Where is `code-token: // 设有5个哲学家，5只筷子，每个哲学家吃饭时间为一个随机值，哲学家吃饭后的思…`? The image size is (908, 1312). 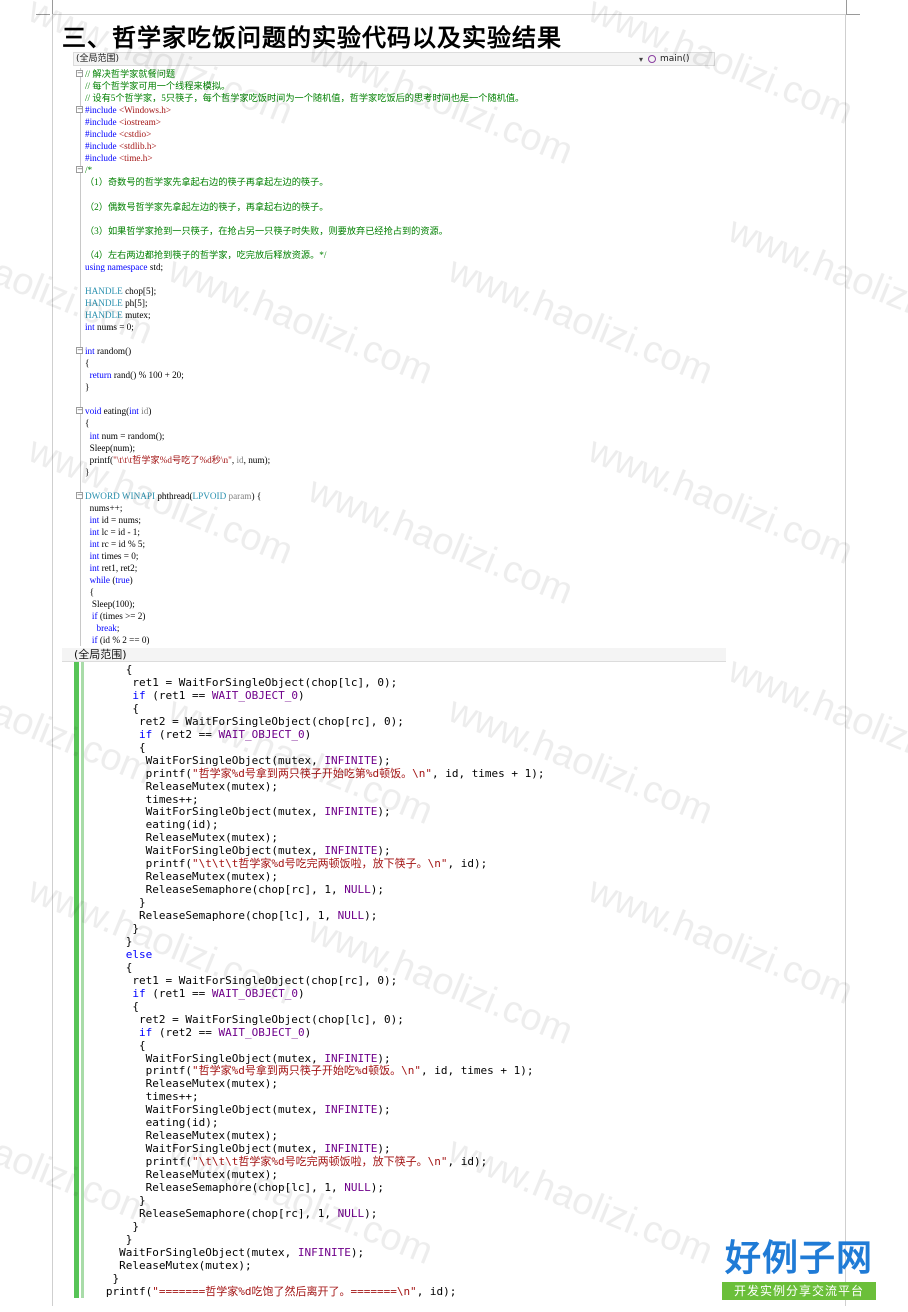
code-token: // 设有5个哲学家，5只筷子，每个哲学家吃饭时间为一个随机值，哲学家吃饭后的思… is located at coordinates (305, 98).